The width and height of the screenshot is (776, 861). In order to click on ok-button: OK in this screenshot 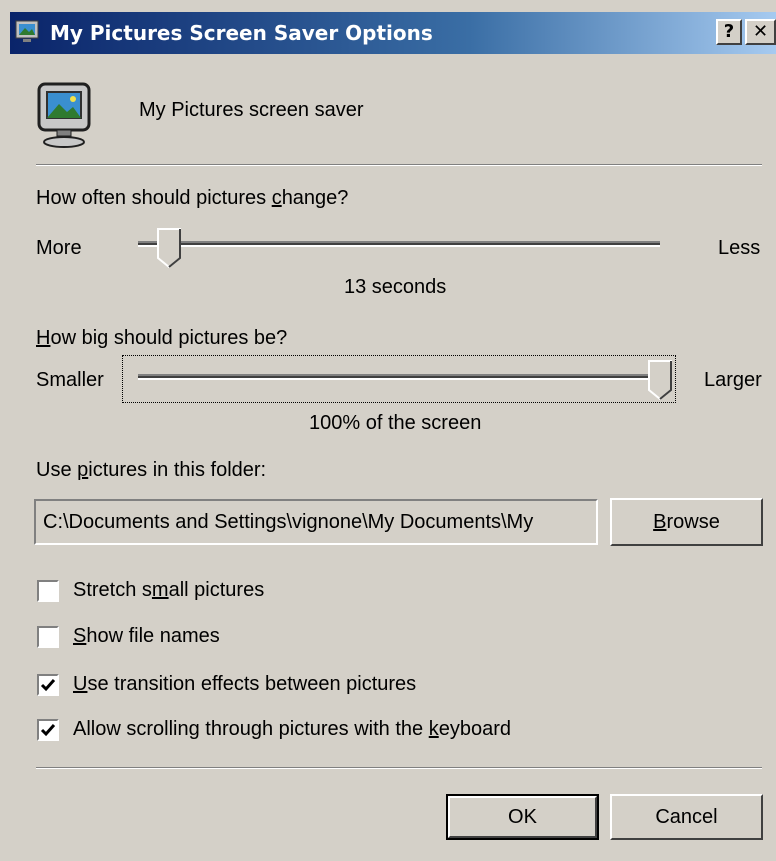, I will do `click(522, 817)`.